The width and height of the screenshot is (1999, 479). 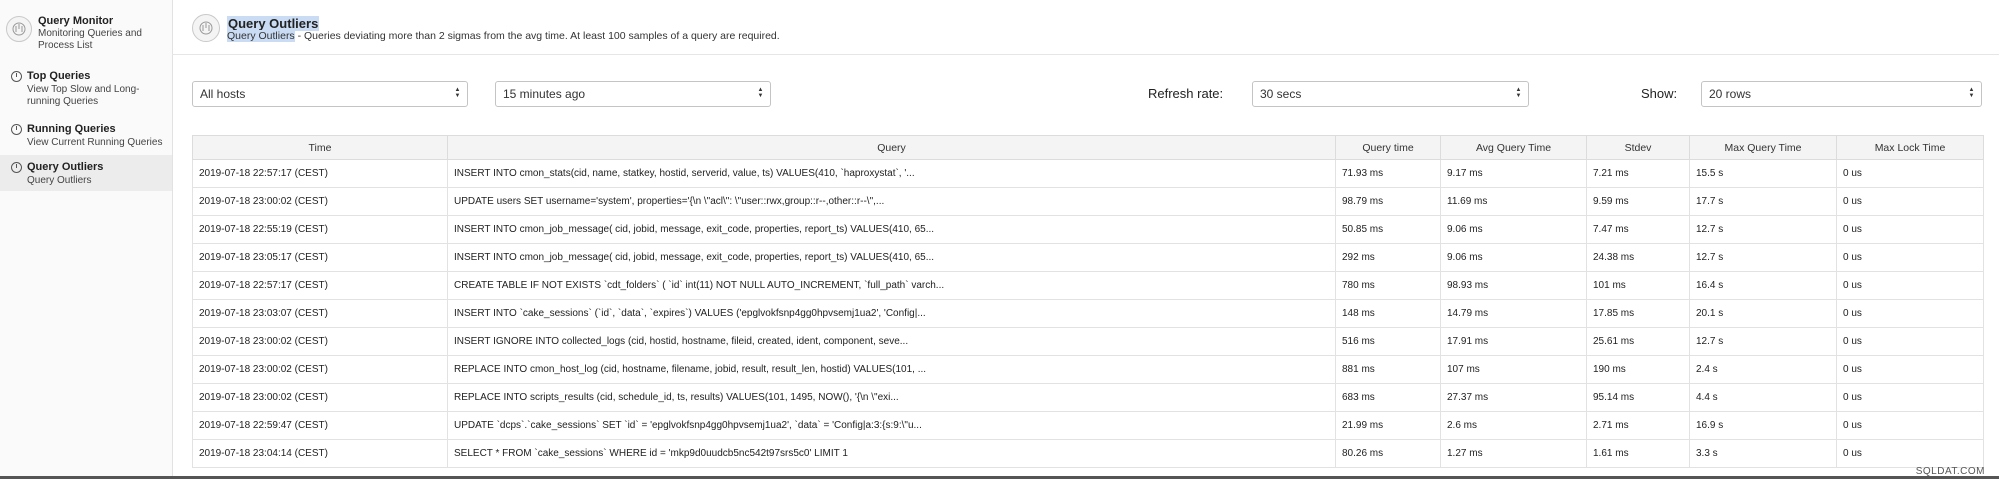 I want to click on cell-stdev: 17.85 ms, so click(x=1638, y=313).